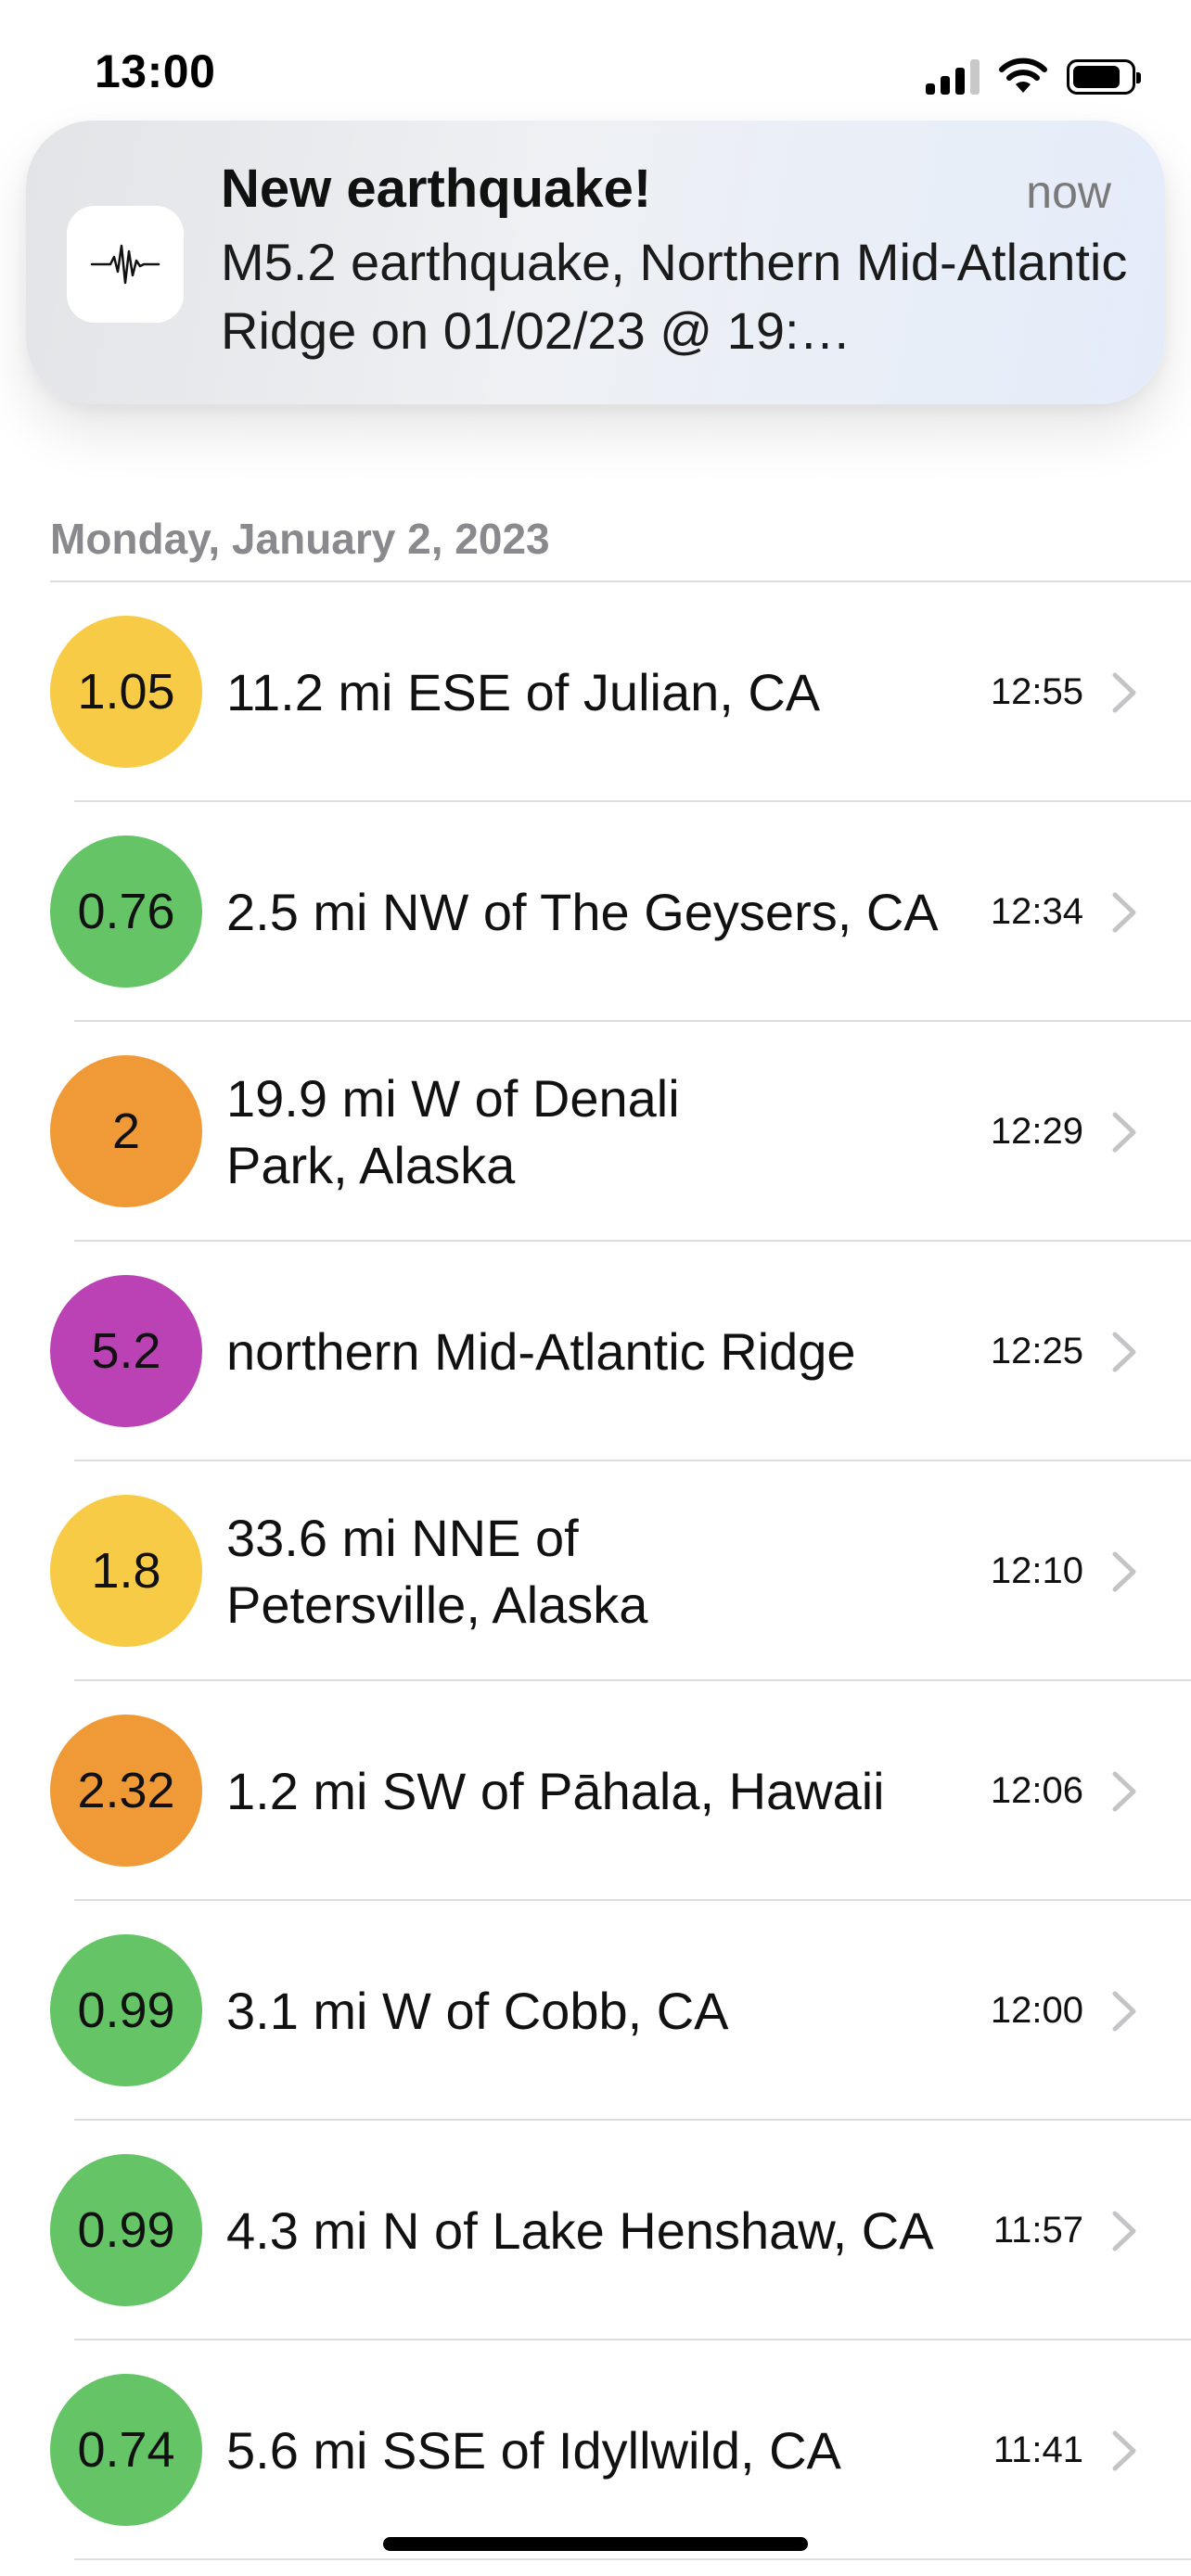  Describe the element at coordinates (555, 1791) in the screenshot. I see `earthquake-location: 1.2 mi SW of Pāhala, Hawaii` at that location.